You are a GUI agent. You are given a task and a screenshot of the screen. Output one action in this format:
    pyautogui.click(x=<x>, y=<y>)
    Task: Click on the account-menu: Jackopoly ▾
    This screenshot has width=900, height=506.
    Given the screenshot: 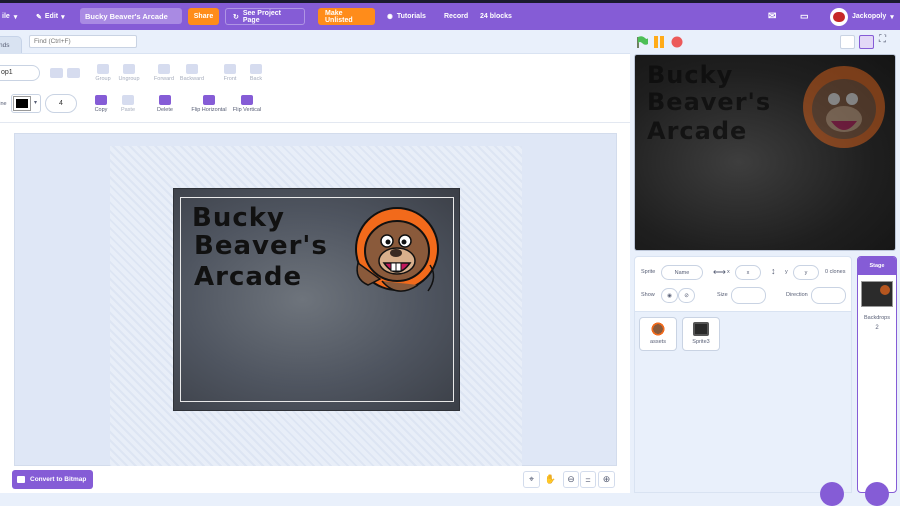 What is the action you would take?
    pyautogui.click(x=862, y=16)
    